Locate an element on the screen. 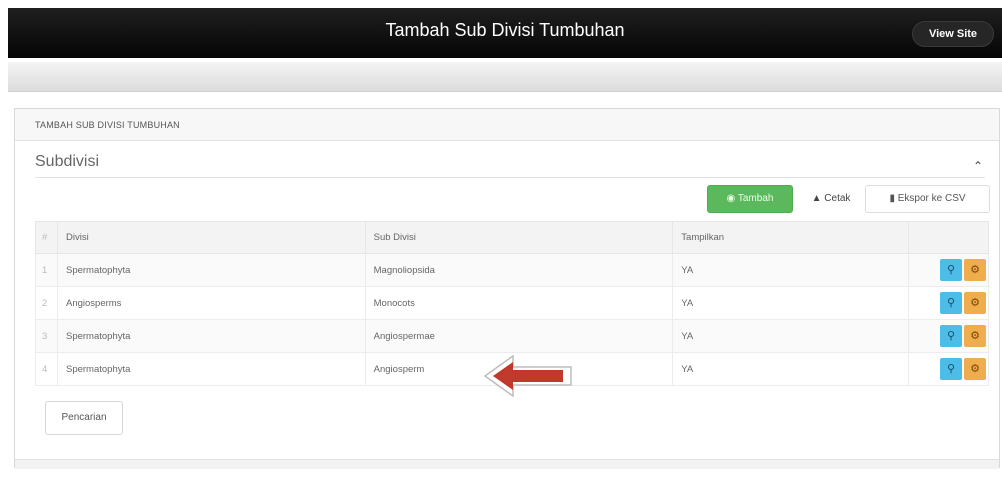  panel-heading: TAMBAH SUB DIVISI TUMBUHAN is located at coordinates (507, 125).